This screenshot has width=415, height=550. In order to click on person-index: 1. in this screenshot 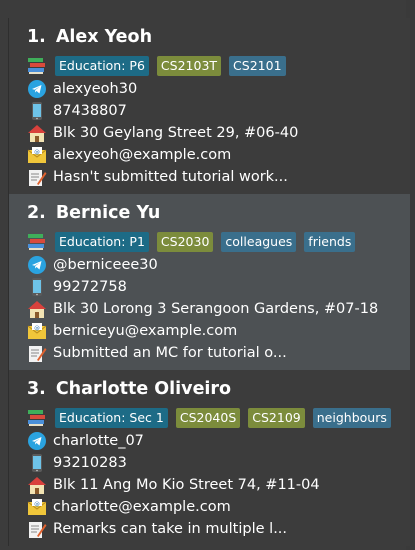, I will do `click(36, 37)`.